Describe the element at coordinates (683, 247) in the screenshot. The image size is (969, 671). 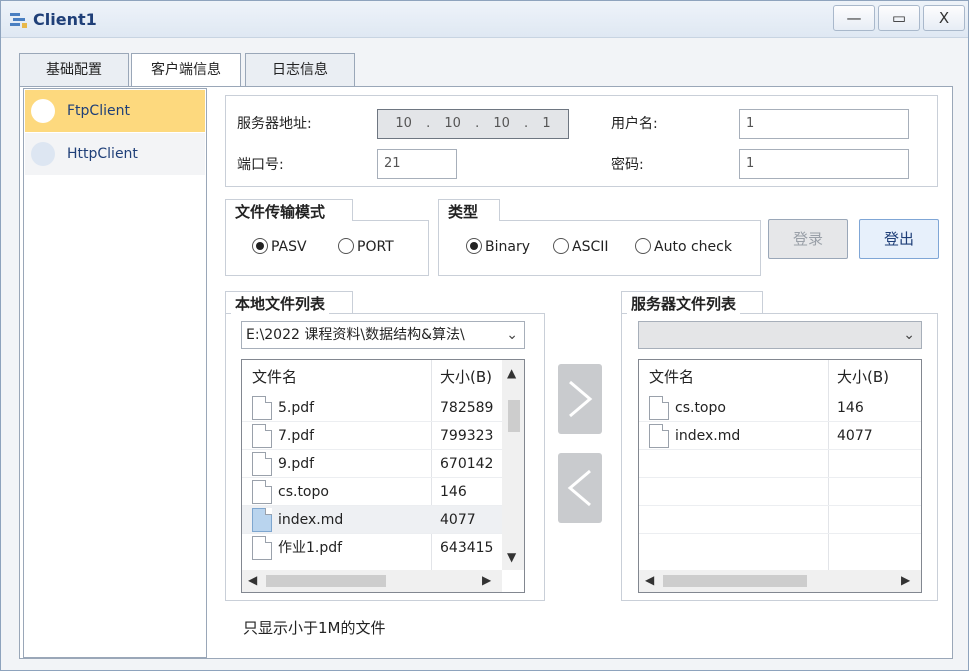
I see `radio-auto-check: Auto check` at that location.